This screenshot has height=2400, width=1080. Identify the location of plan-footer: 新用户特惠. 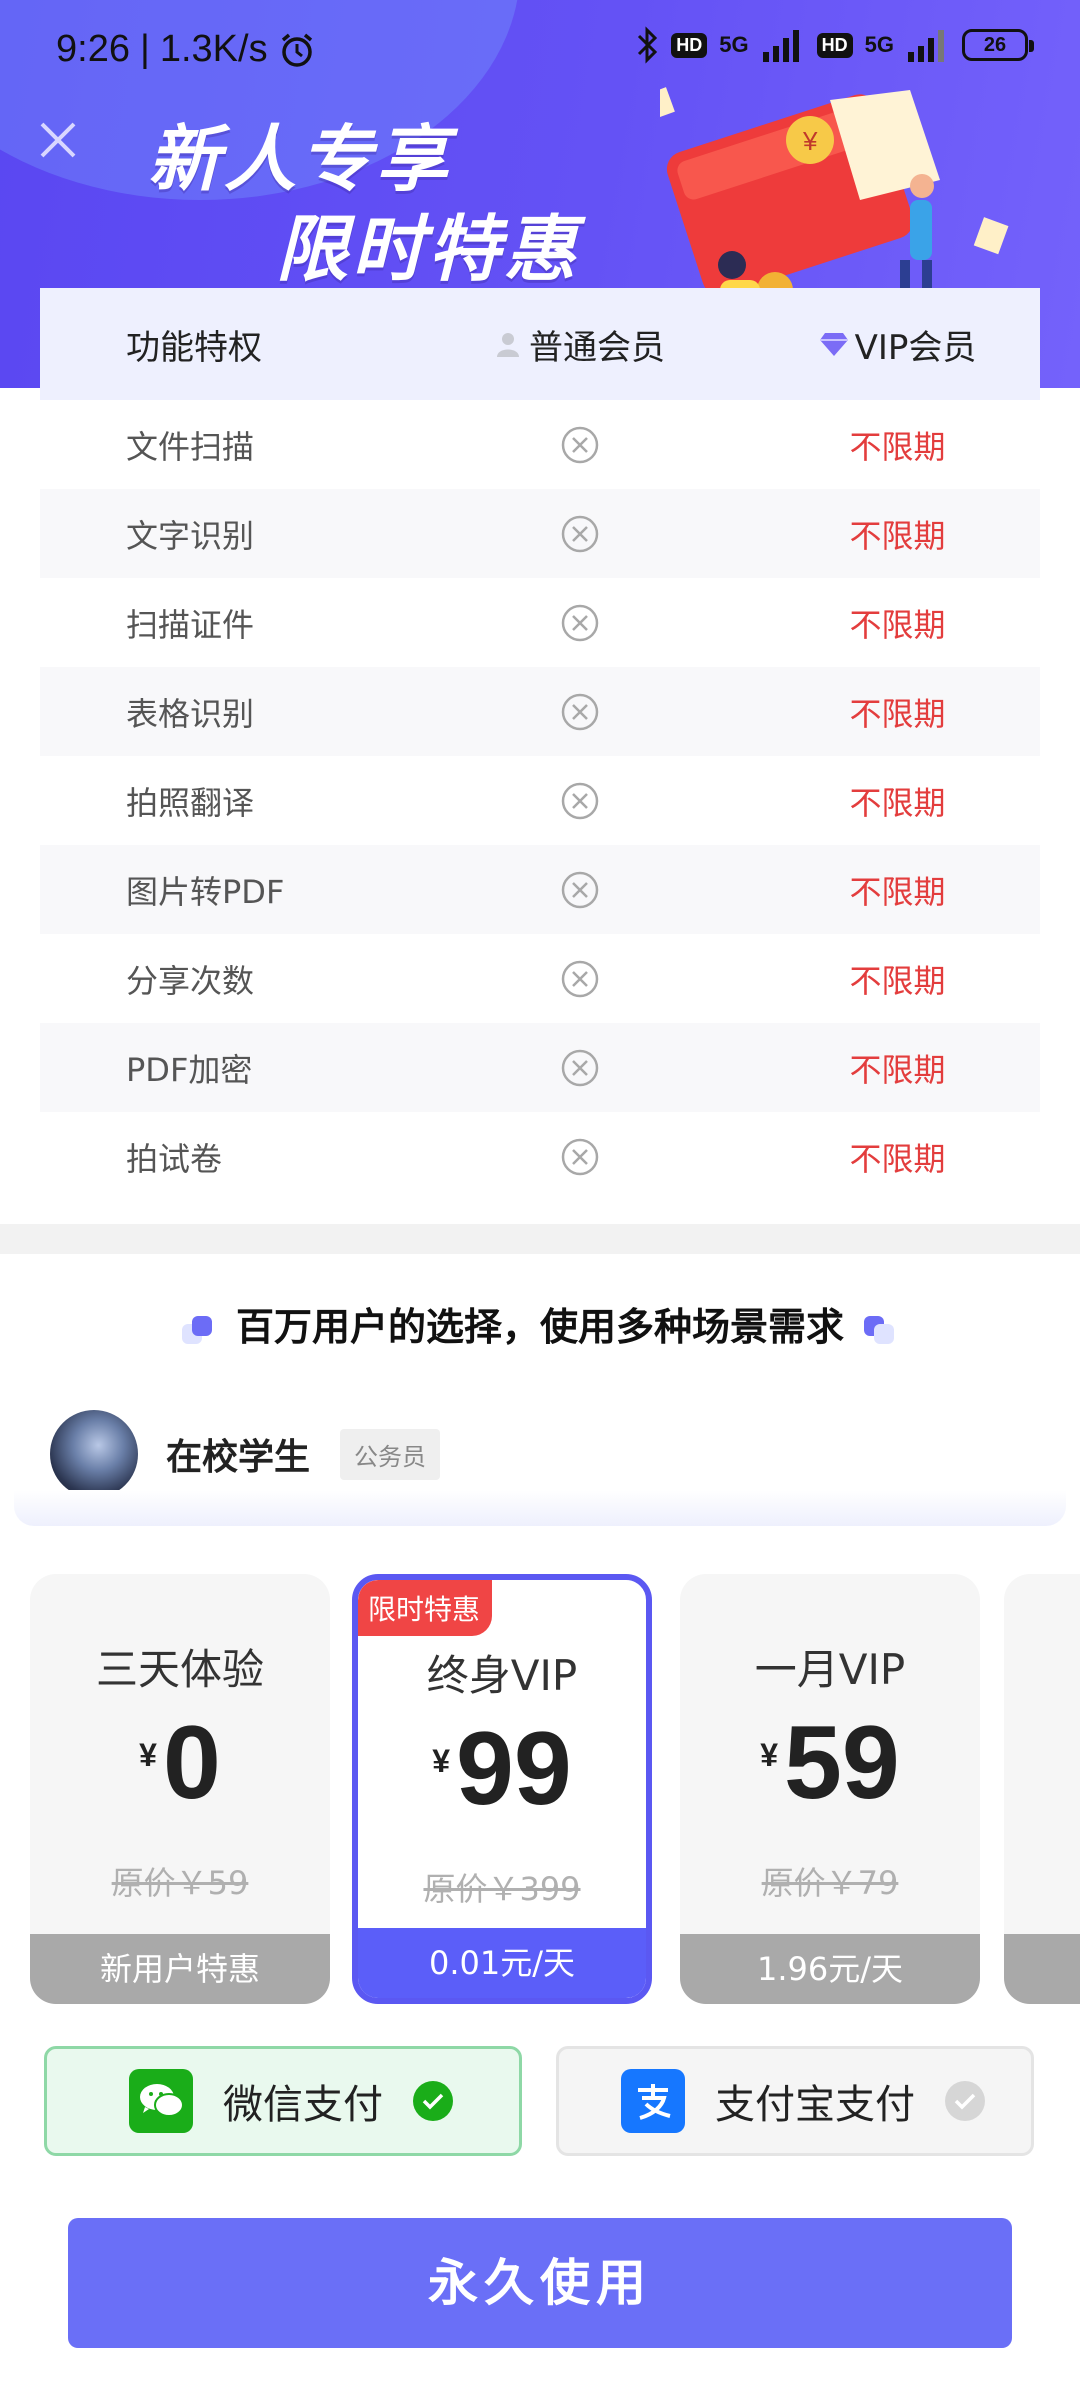
(180, 1969).